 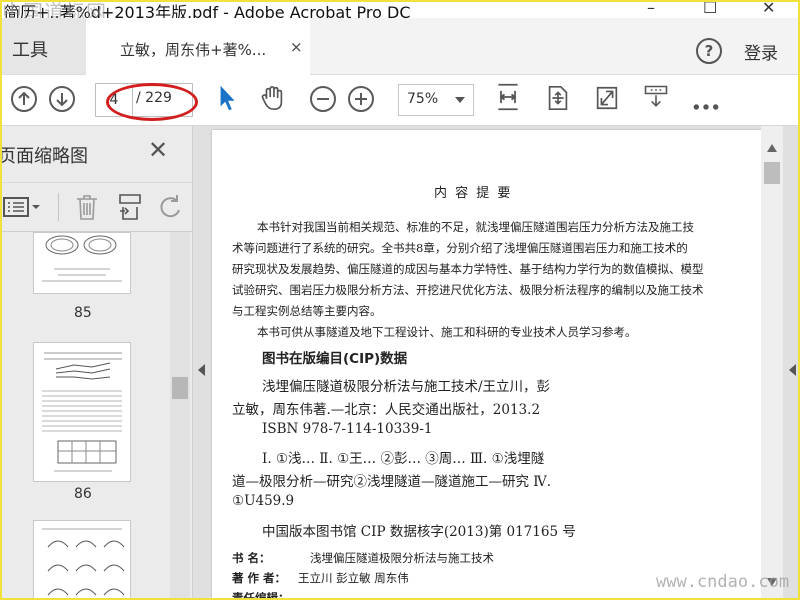 What do you see at coordinates (273, 98) in the screenshot?
I see `hand-tool-icon` at bounding box center [273, 98].